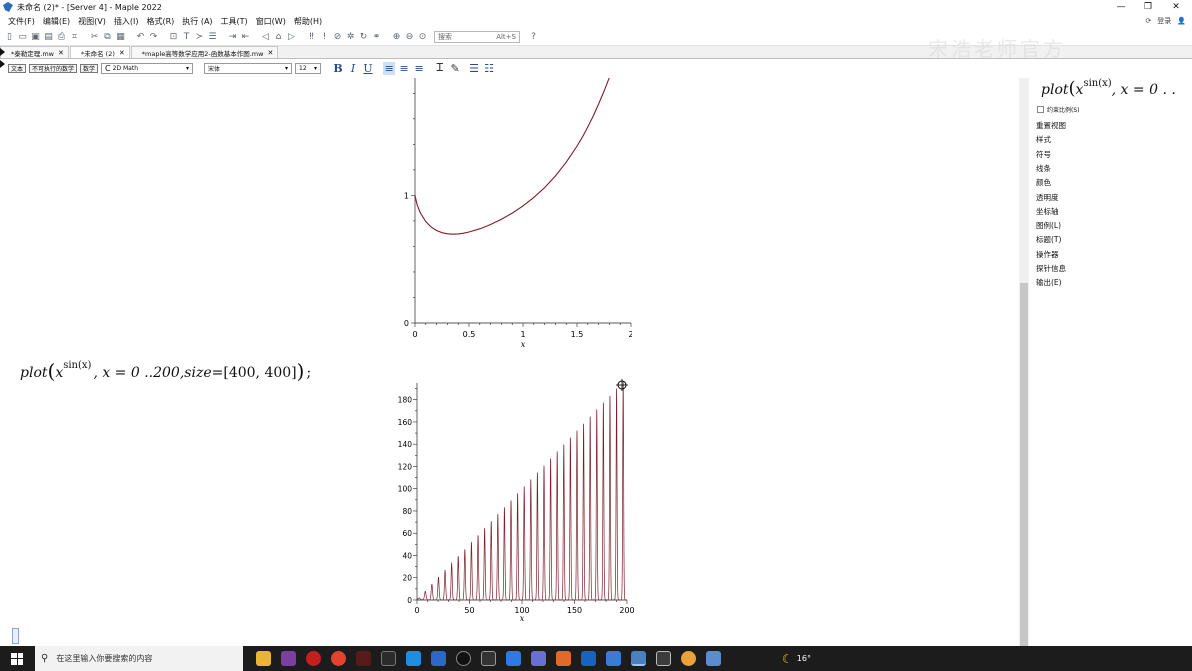  What do you see at coordinates (53, 68) in the screenshot?
I see `nonexec-math-button: 不可执行的数学` at bounding box center [53, 68].